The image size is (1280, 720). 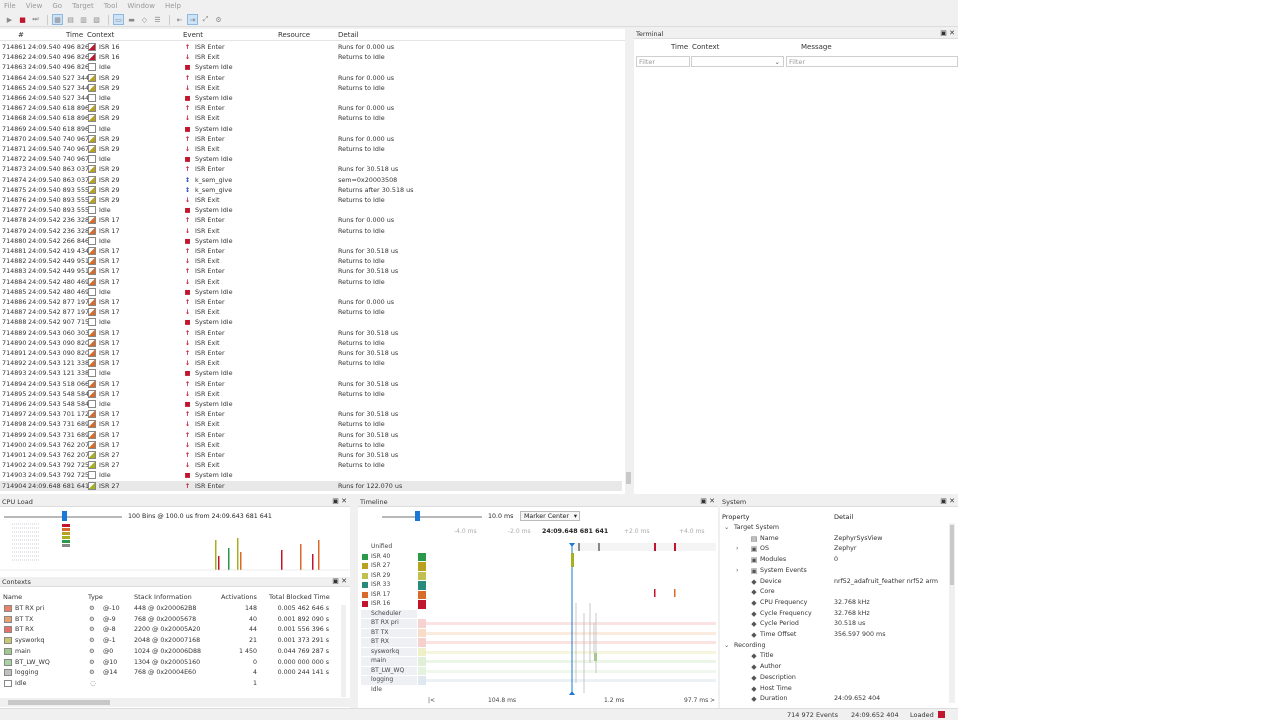 I want to click on bin-slider-thumb, so click(x=64, y=516).